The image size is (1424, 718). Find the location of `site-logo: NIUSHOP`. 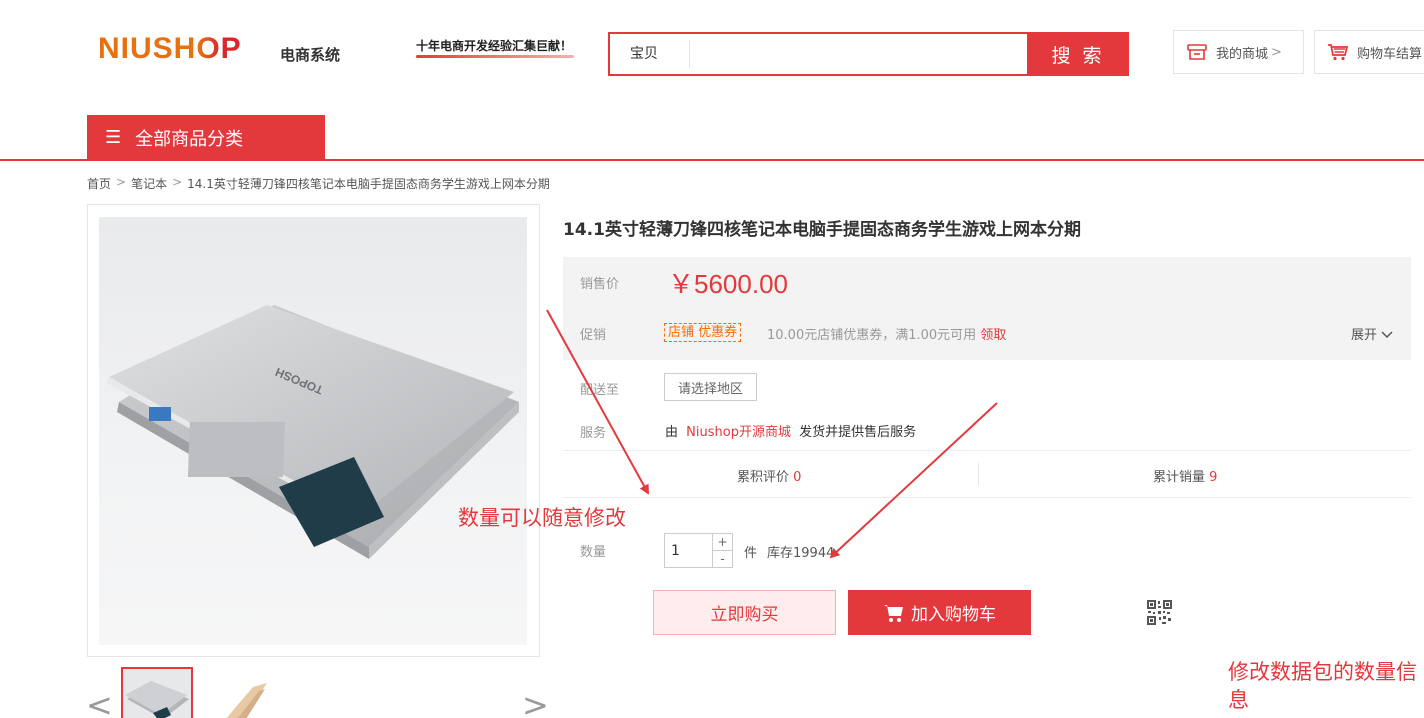

site-logo: NIUSHOP is located at coordinates (170, 49).